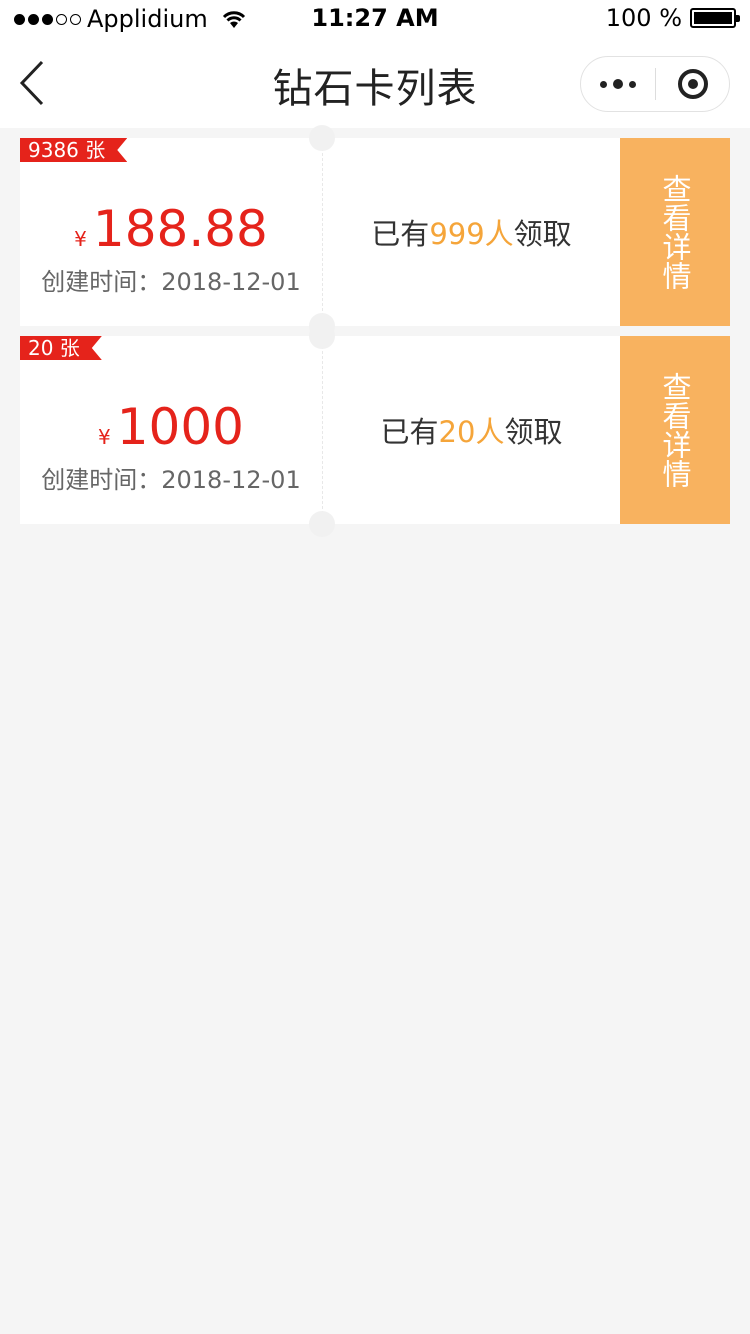 This screenshot has height=1334, width=750. I want to click on received-count: 999人, so click(471, 234).